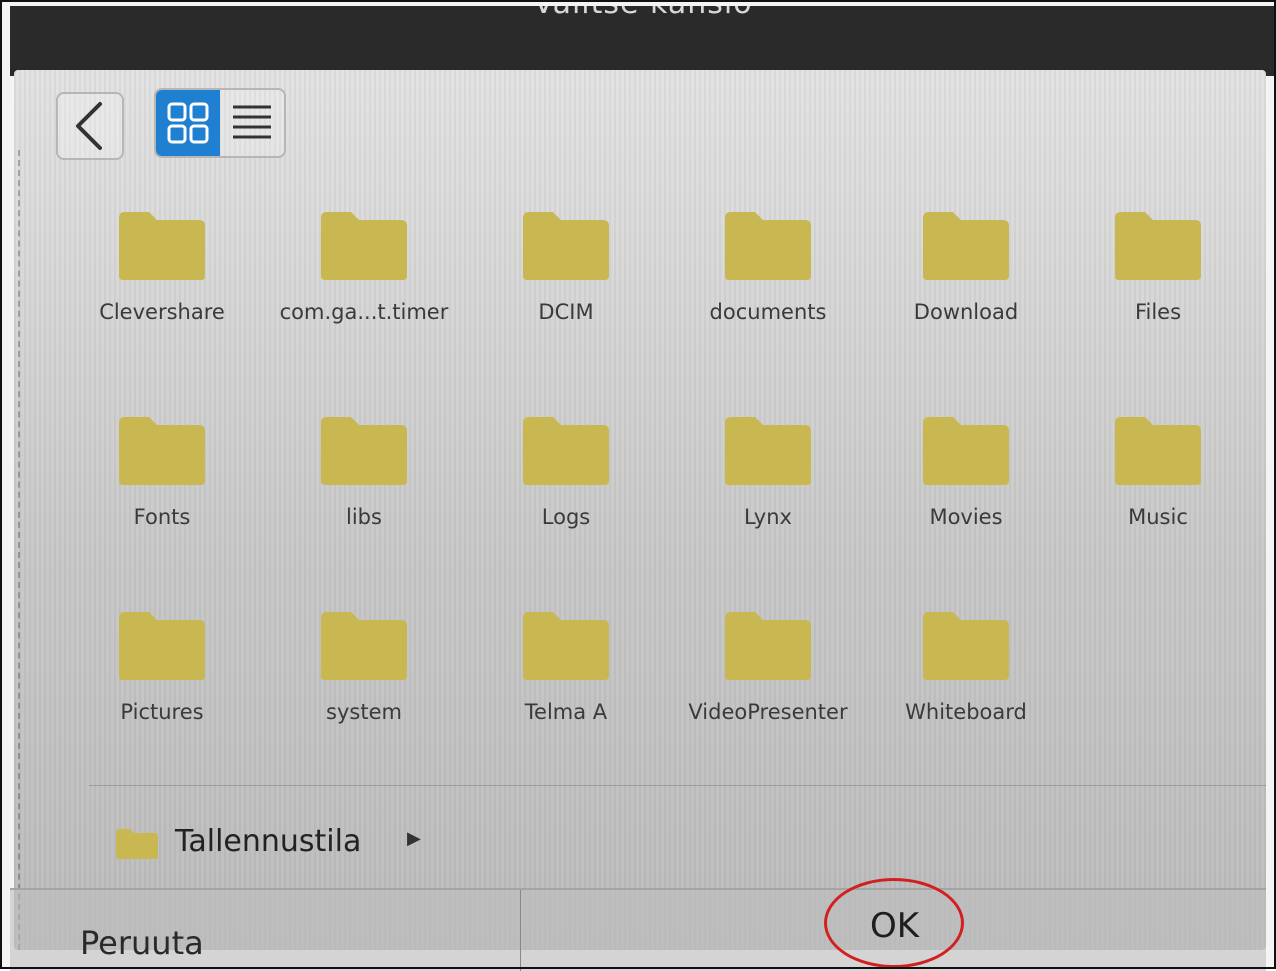 This screenshot has height=971, width=1276. I want to click on cancel-button: Peruuta, so click(265, 930).